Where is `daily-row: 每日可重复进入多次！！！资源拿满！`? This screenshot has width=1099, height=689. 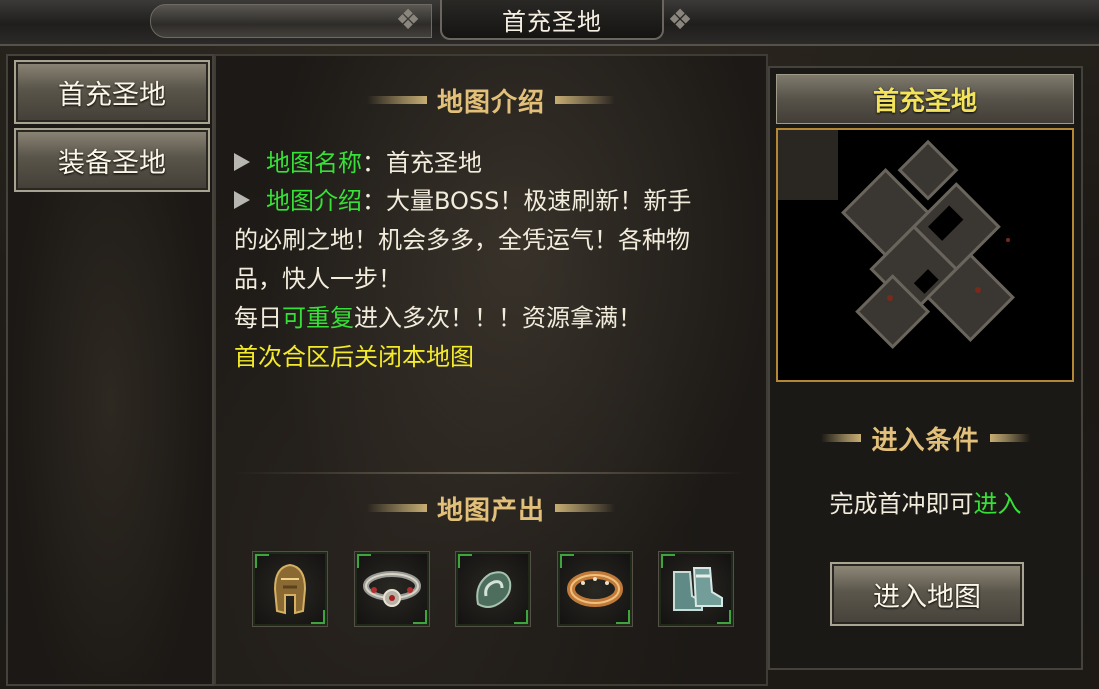
daily-row: 每日可重复进入多次！！！资源拿满！ is located at coordinates (499, 318).